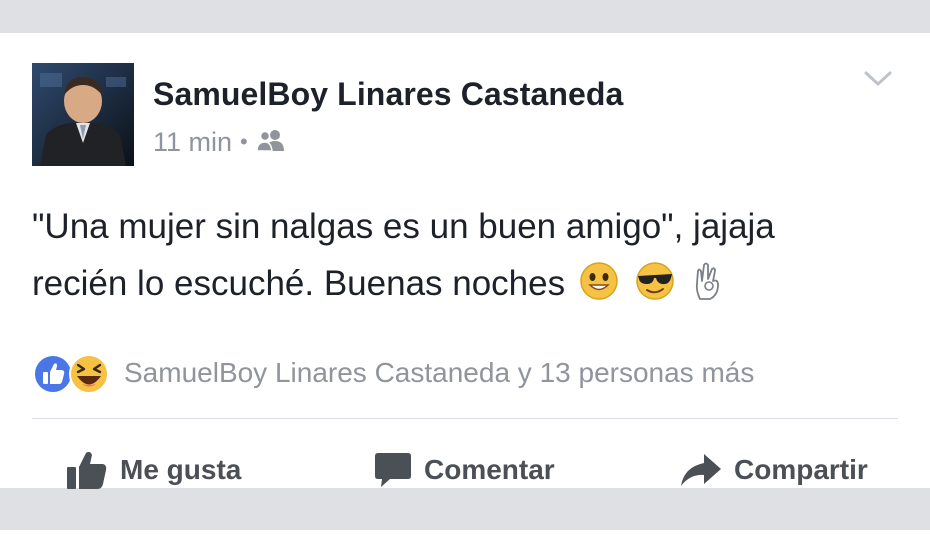 Image resolution: width=930 pixels, height=558 pixels. I want to click on share-button: Compartir, so click(774, 470).